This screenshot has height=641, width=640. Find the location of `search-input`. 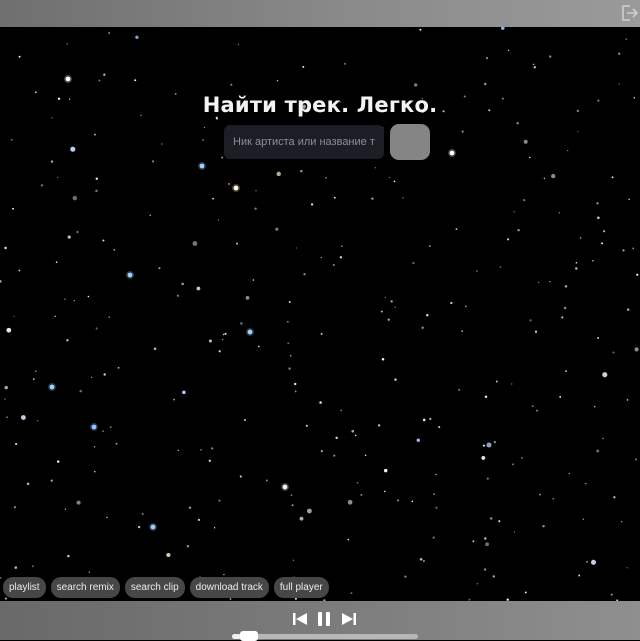

search-input is located at coordinates (304, 142).